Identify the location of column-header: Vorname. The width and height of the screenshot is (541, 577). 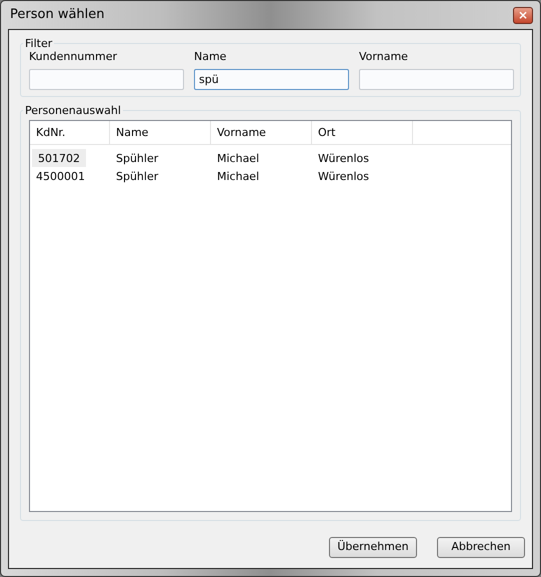
(261, 132).